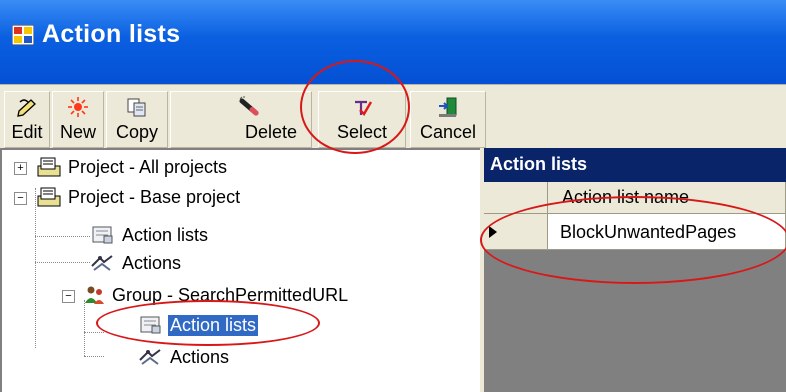 Image resolution: width=786 pixels, height=392 pixels. Describe the element at coordinates (635, 165) in the screenshot. I see `grid-caption: Action lists` at that location.